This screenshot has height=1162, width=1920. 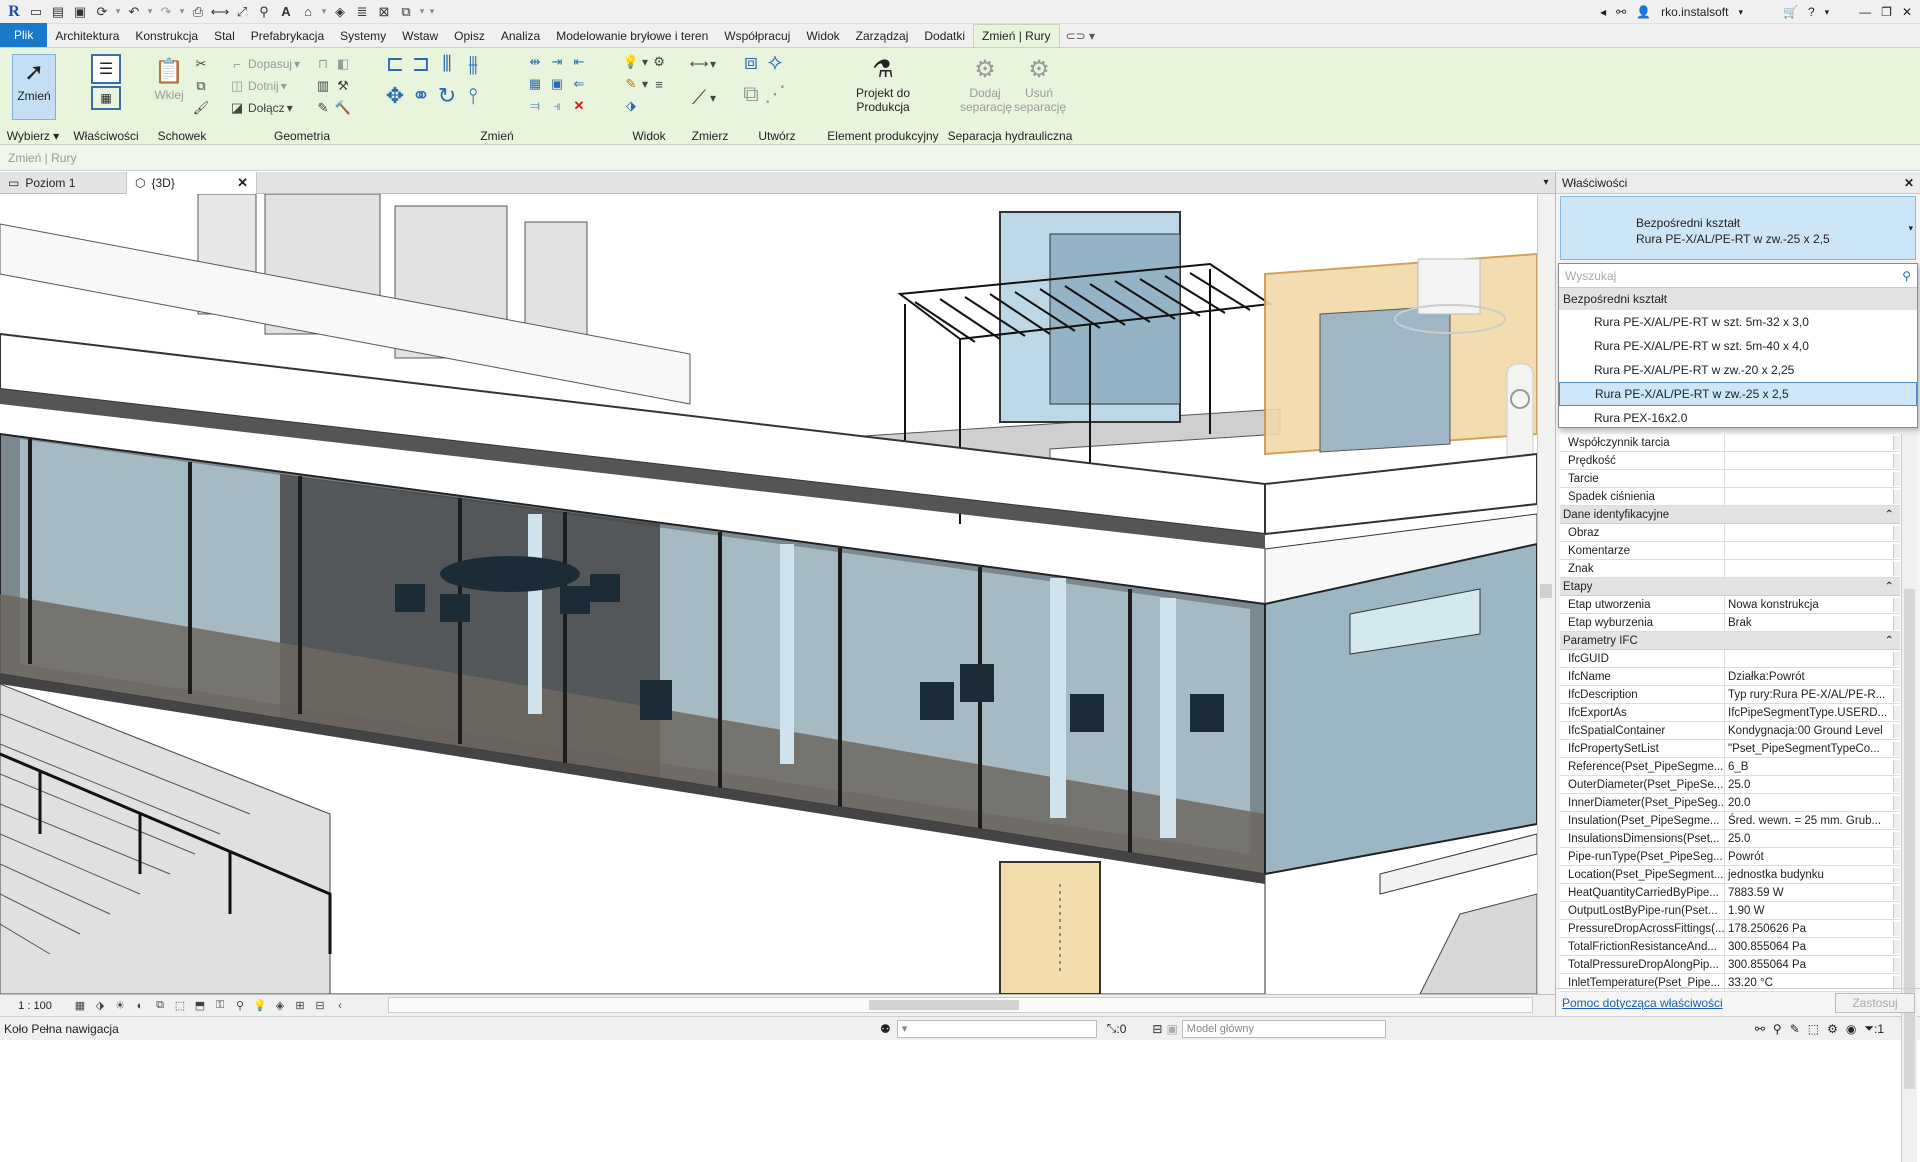 What do you see at coordinates (100, 1006) in the screenshot?
I see `visual-style-icon: ⬗` at bounding box center [100, 1006].